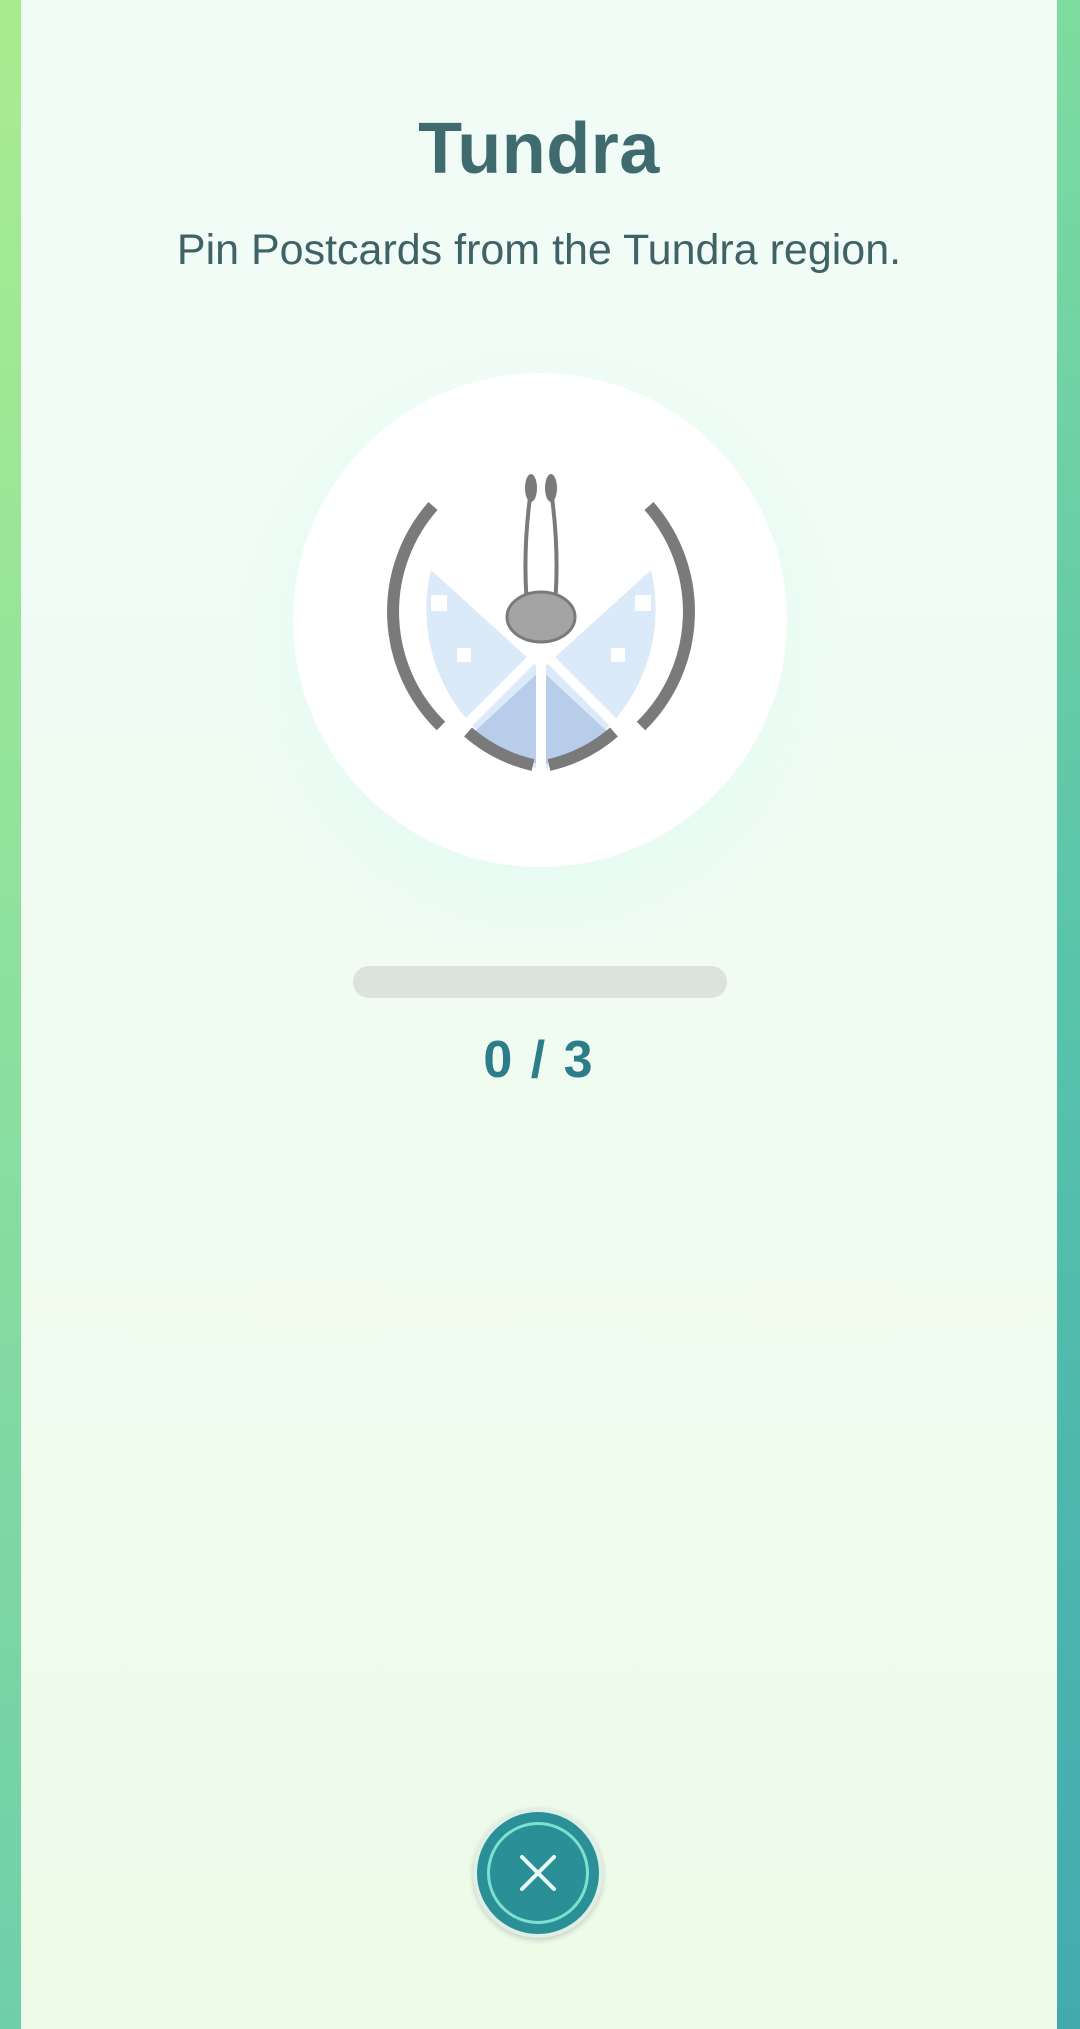 The width and height of the screenshot is (1080, 2029). I want to click on vivillon-tundra-pattern-icon, so click(541, 627).